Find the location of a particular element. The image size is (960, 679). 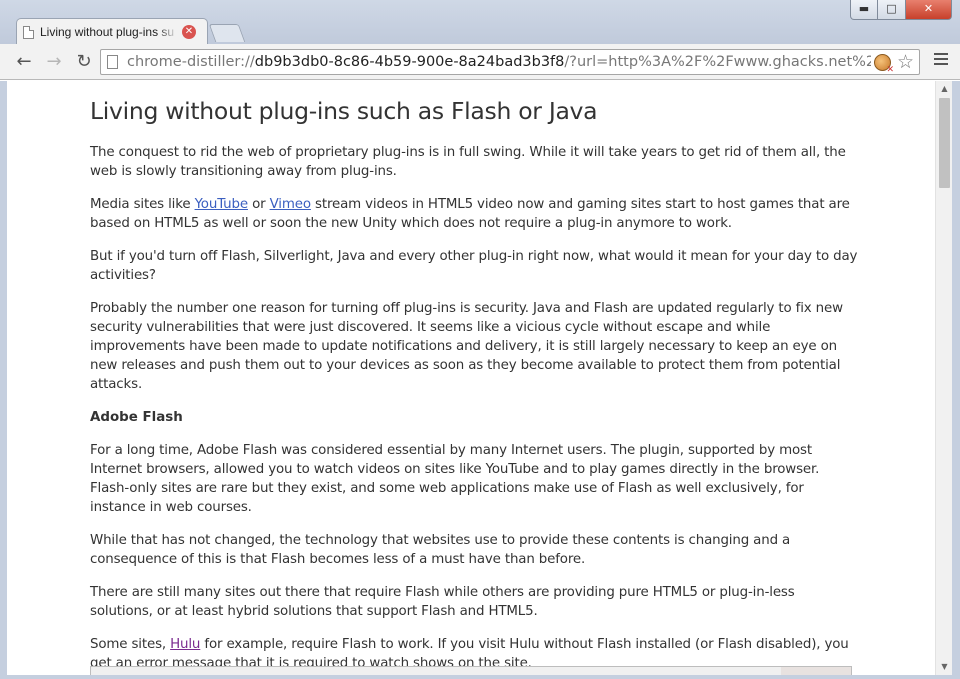

window-frame-left is located at coordinates (3, 380).